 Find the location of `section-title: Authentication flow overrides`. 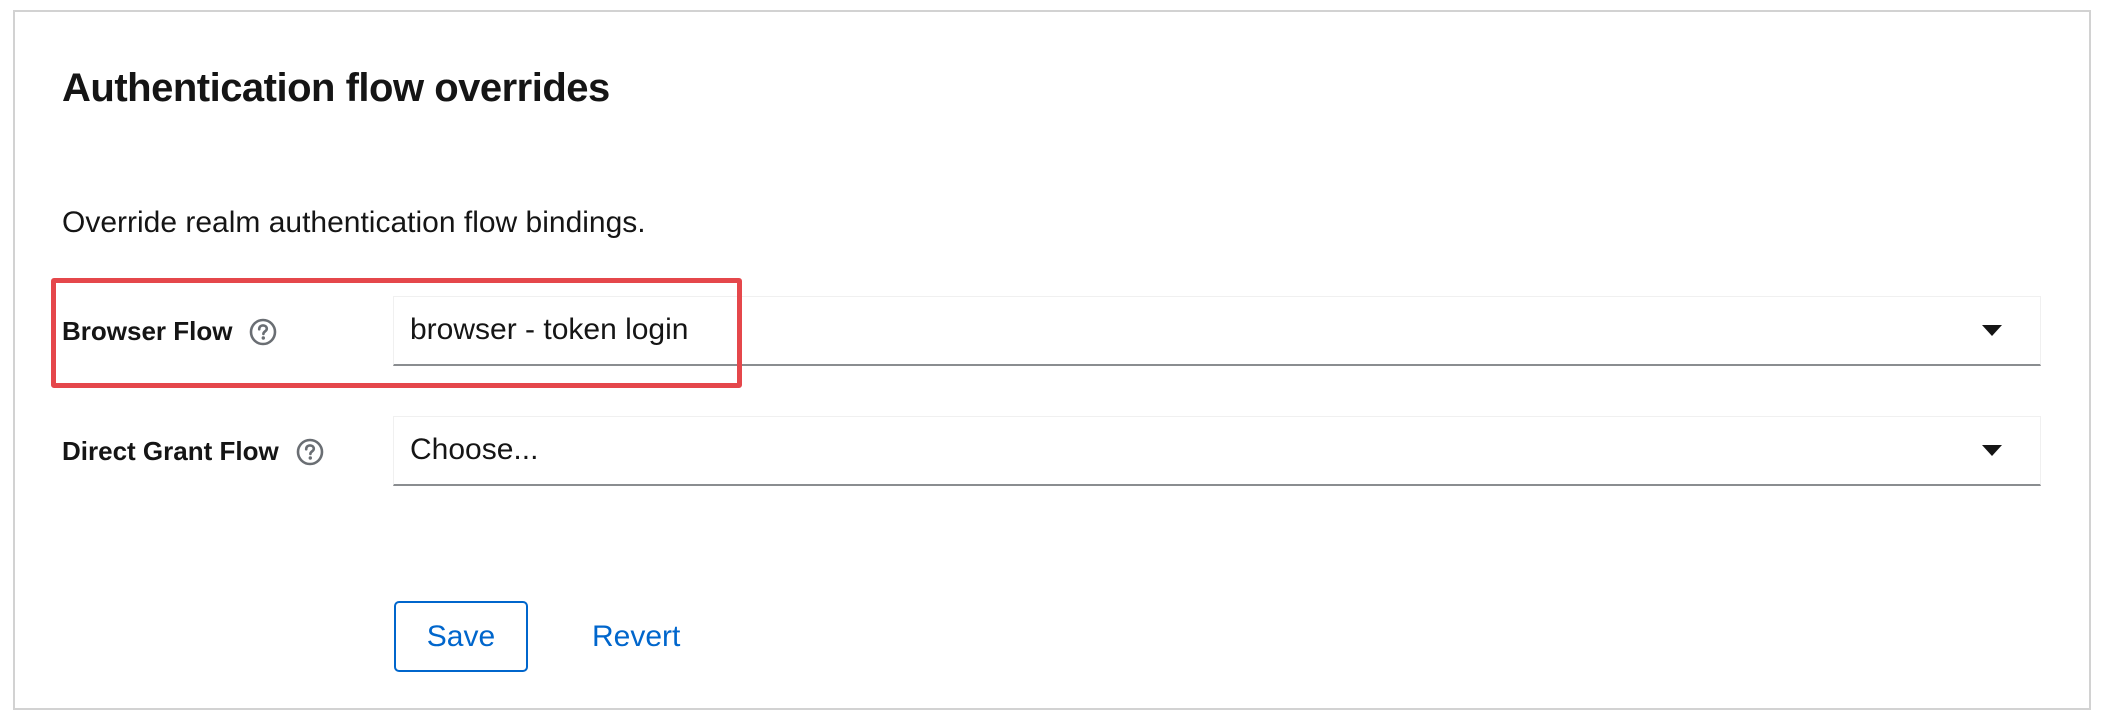

section-title: Authentication flow overrides is located at coordinates (336, 88).